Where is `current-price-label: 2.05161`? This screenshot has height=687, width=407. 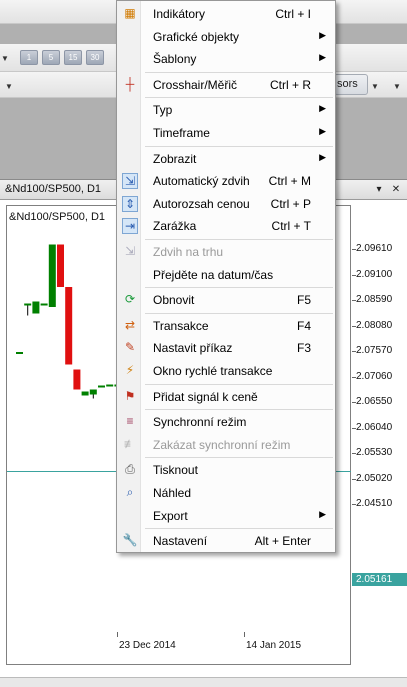 current-price-label: 2.05161 is located at coordinates (379, 579).